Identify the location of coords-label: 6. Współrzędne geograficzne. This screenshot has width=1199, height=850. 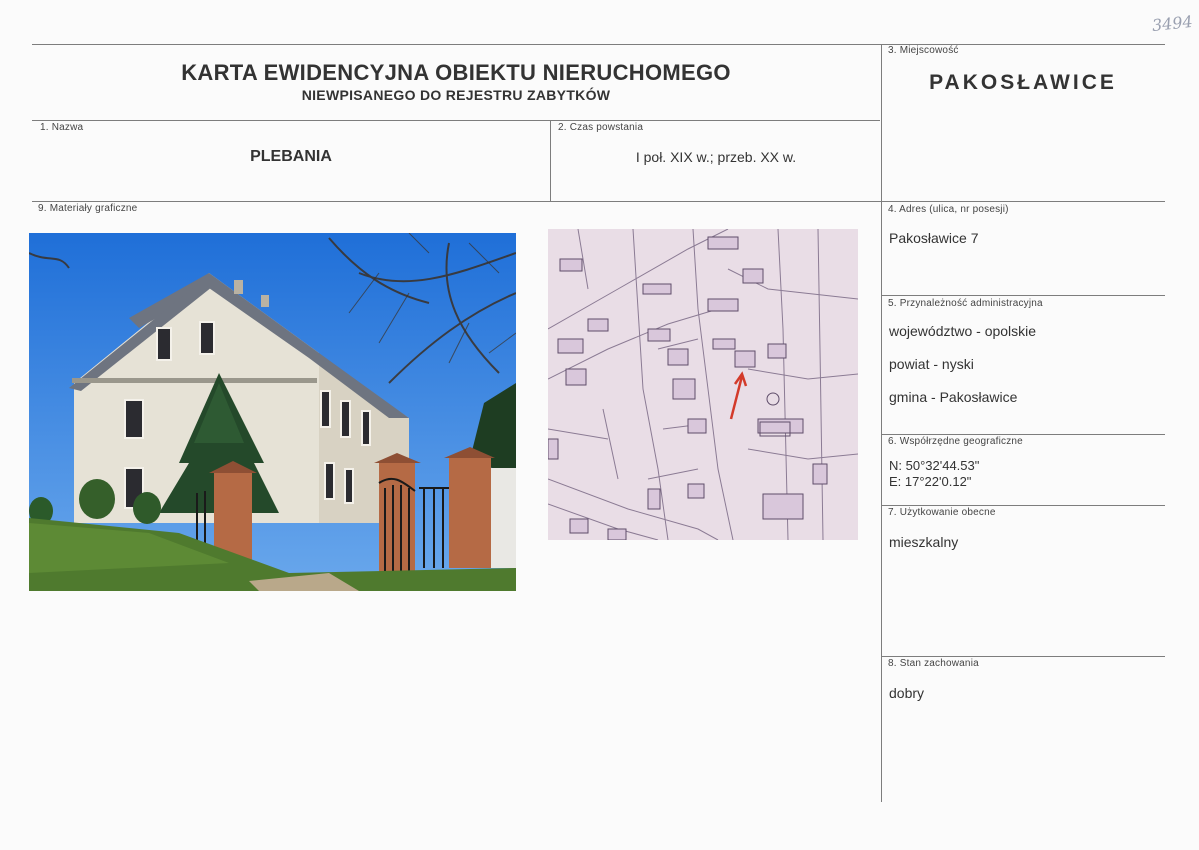
(955, 441).